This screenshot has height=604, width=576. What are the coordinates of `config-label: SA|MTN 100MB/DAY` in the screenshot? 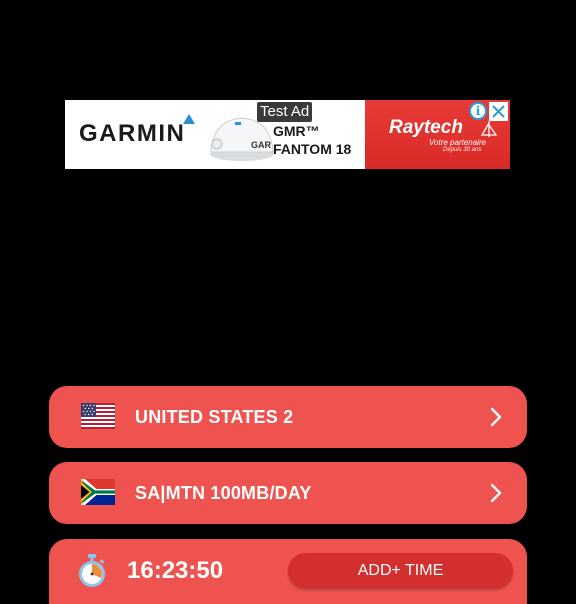 It's located at (223, 493).